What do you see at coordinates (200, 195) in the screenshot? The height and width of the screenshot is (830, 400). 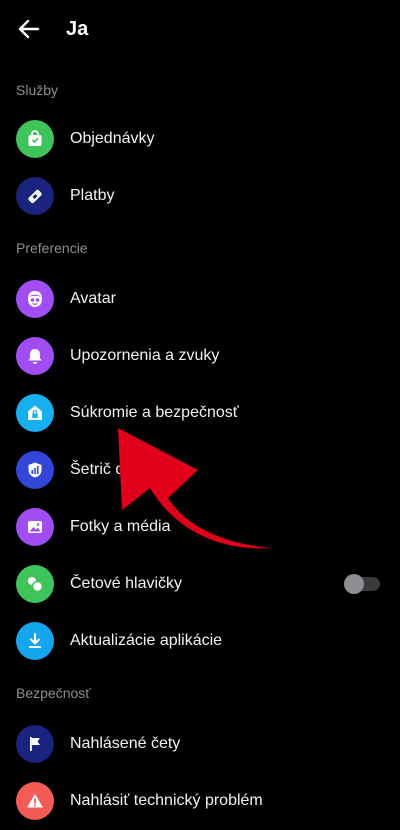 I see `menu-item-payments: Platby` at bounding box center [200, 195].